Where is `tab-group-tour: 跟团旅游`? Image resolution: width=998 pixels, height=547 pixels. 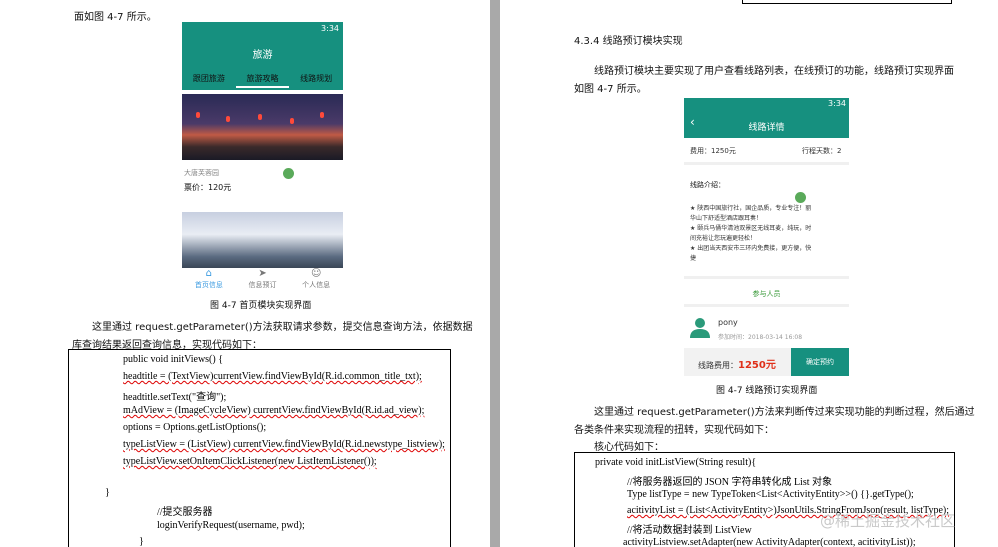
tab-group-tour: 跟团旅游 is located at coordinates (209, 80).